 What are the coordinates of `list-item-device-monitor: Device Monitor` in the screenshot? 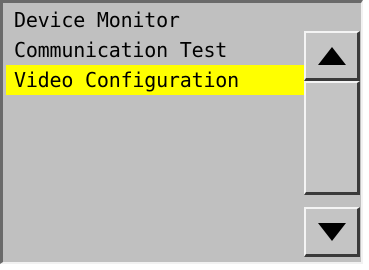 It's located at (157, 20).